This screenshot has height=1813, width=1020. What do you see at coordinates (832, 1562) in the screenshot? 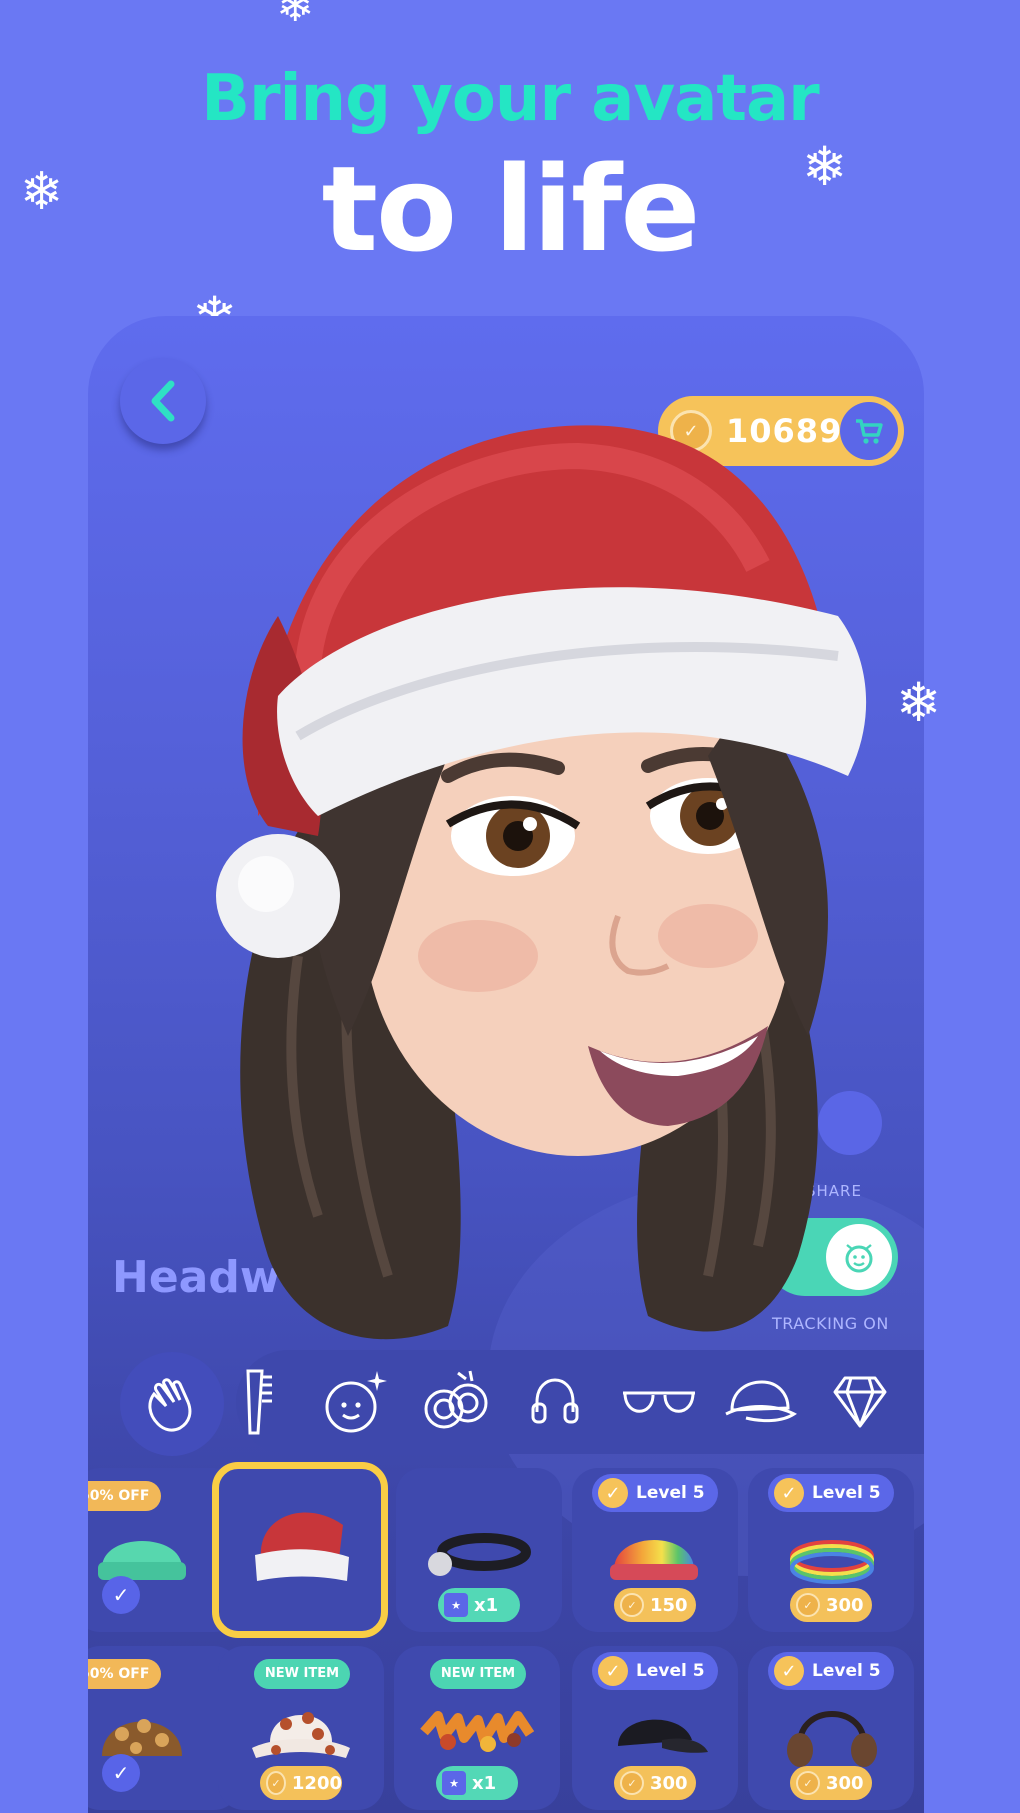
I see `rainbow-band-thumbnail` at bounding box center [832, 1562].